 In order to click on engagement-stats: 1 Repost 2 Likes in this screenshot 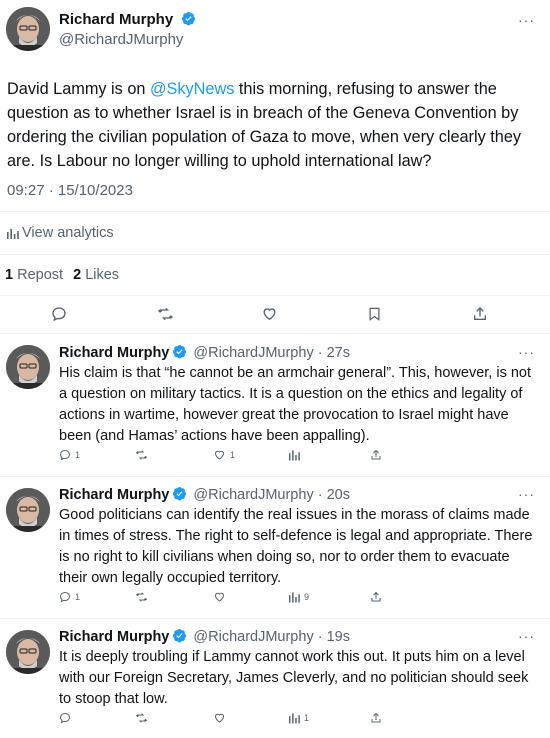, I will do `click(62, 275)`.